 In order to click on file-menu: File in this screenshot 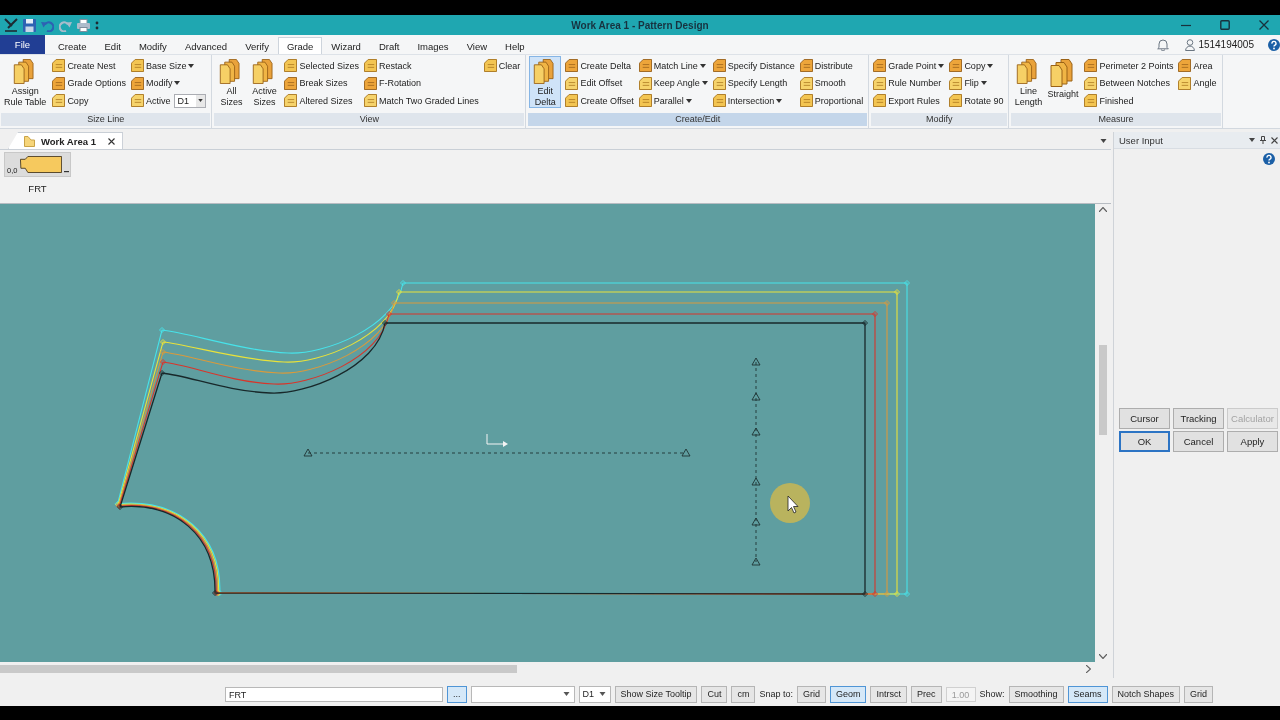, I will do `click(22, 44)`.